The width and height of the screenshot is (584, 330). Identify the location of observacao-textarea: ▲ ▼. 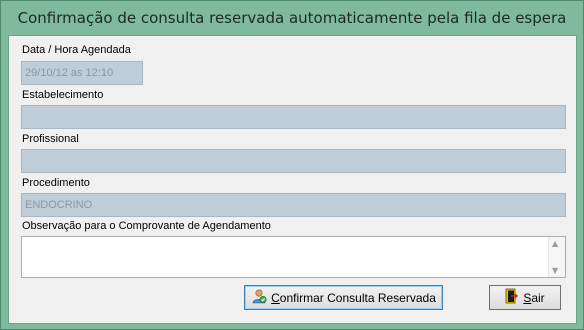
(293, 257).